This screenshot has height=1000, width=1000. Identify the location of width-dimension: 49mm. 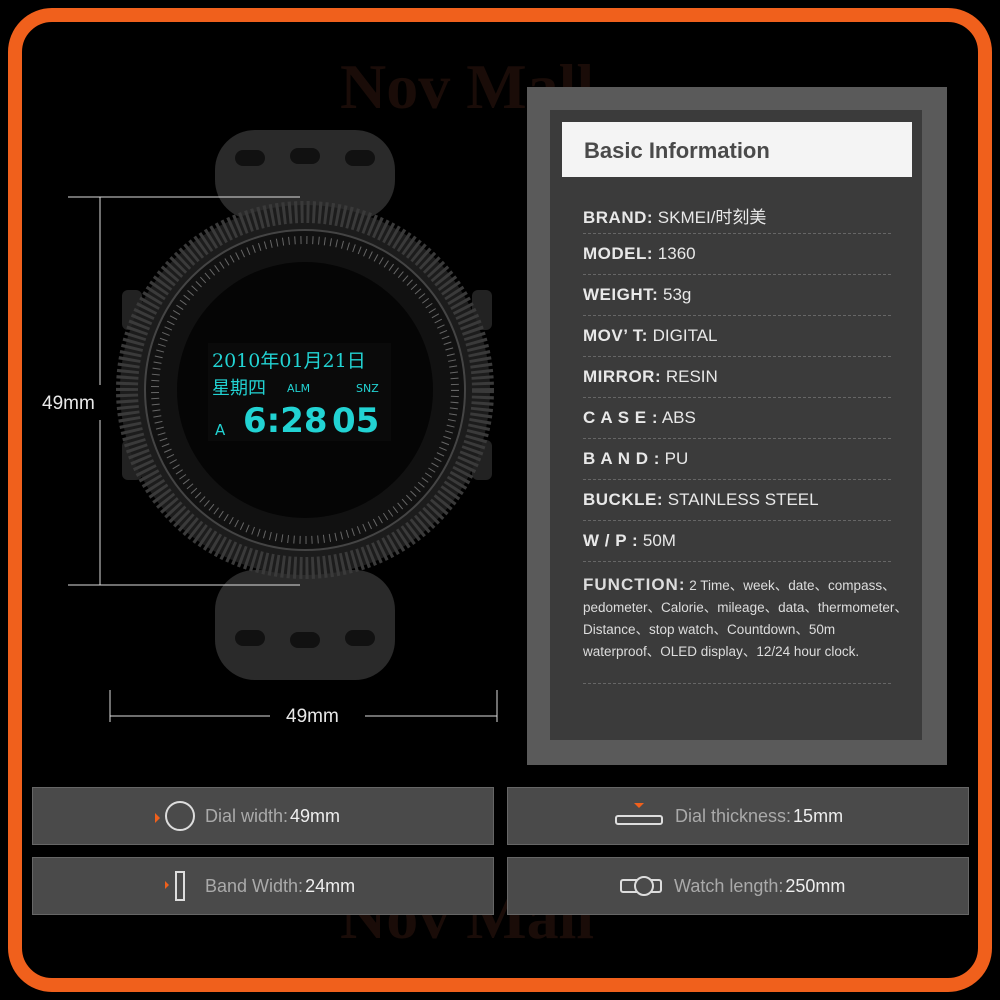
(312, 716).